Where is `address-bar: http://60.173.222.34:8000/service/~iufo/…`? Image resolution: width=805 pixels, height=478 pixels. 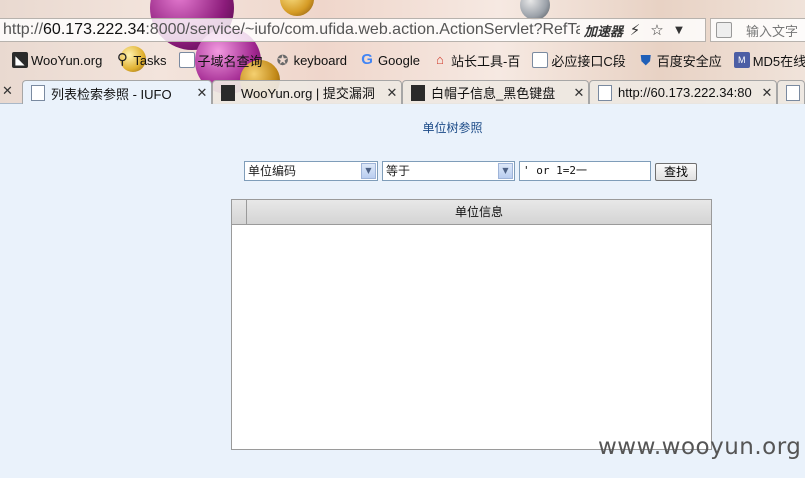 address-bar: http://60.173.222.34:8000/service/~iufo/… is located at coordinates (353, 30).